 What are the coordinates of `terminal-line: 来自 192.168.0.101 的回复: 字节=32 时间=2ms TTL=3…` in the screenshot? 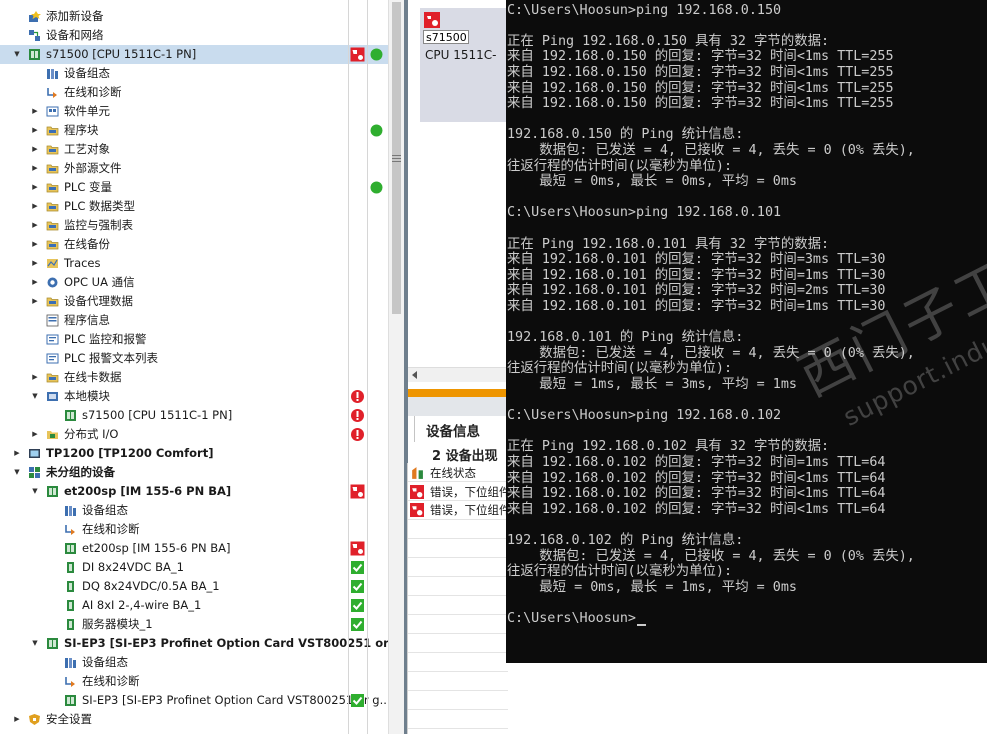 It's located at (696, 291).